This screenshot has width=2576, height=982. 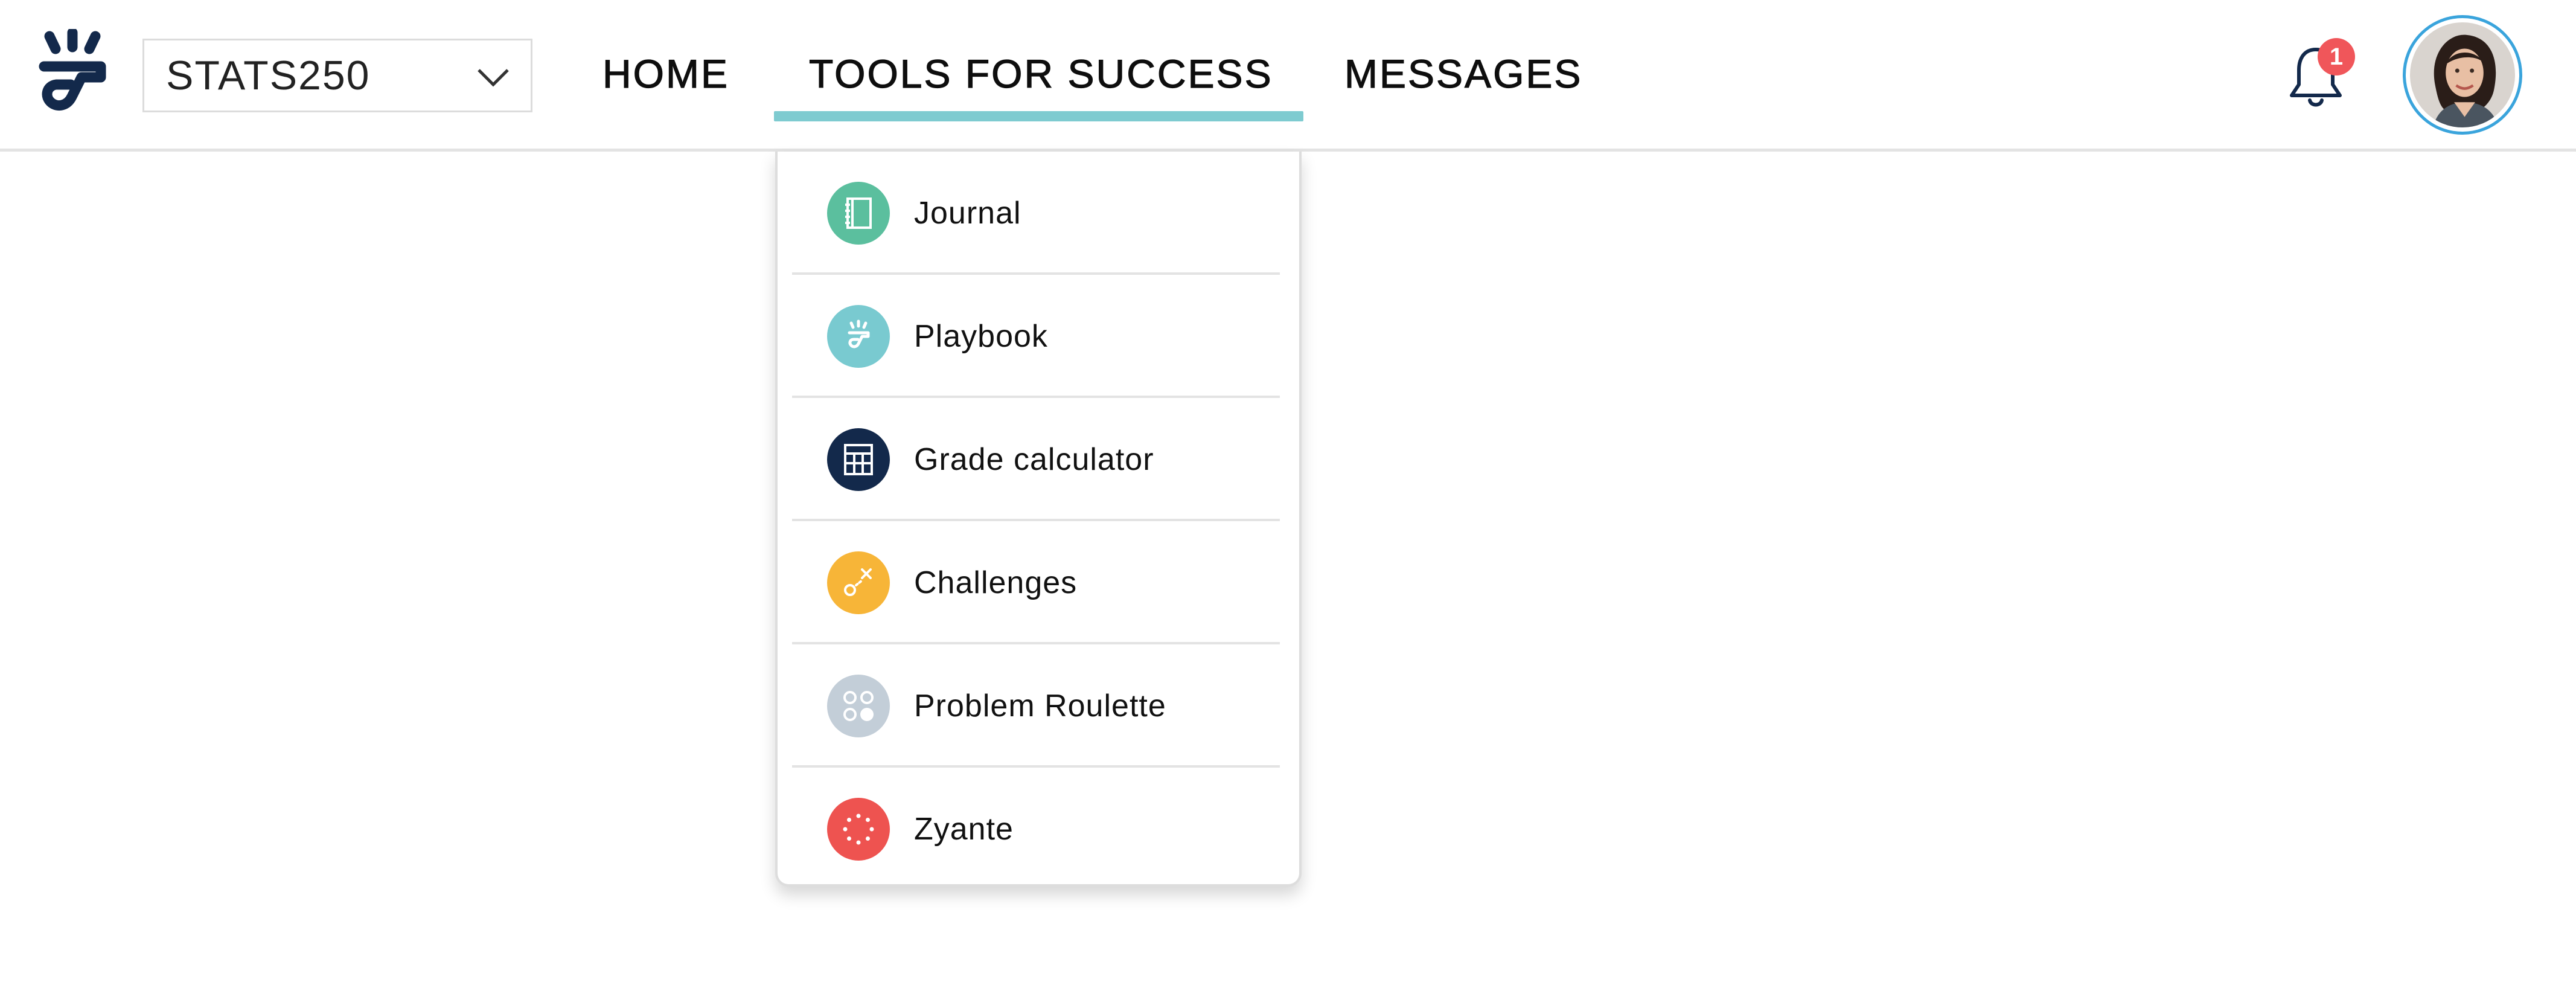 I want to click on challenges-icon, so click(x=859, y=582).